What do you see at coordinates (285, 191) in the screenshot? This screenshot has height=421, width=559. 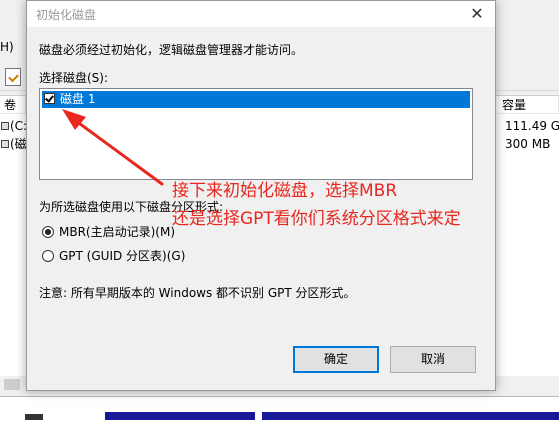 I see `annotation-text-line1: 接下来初始化磁盘，选择MBR` at bounding box center [285, 191].